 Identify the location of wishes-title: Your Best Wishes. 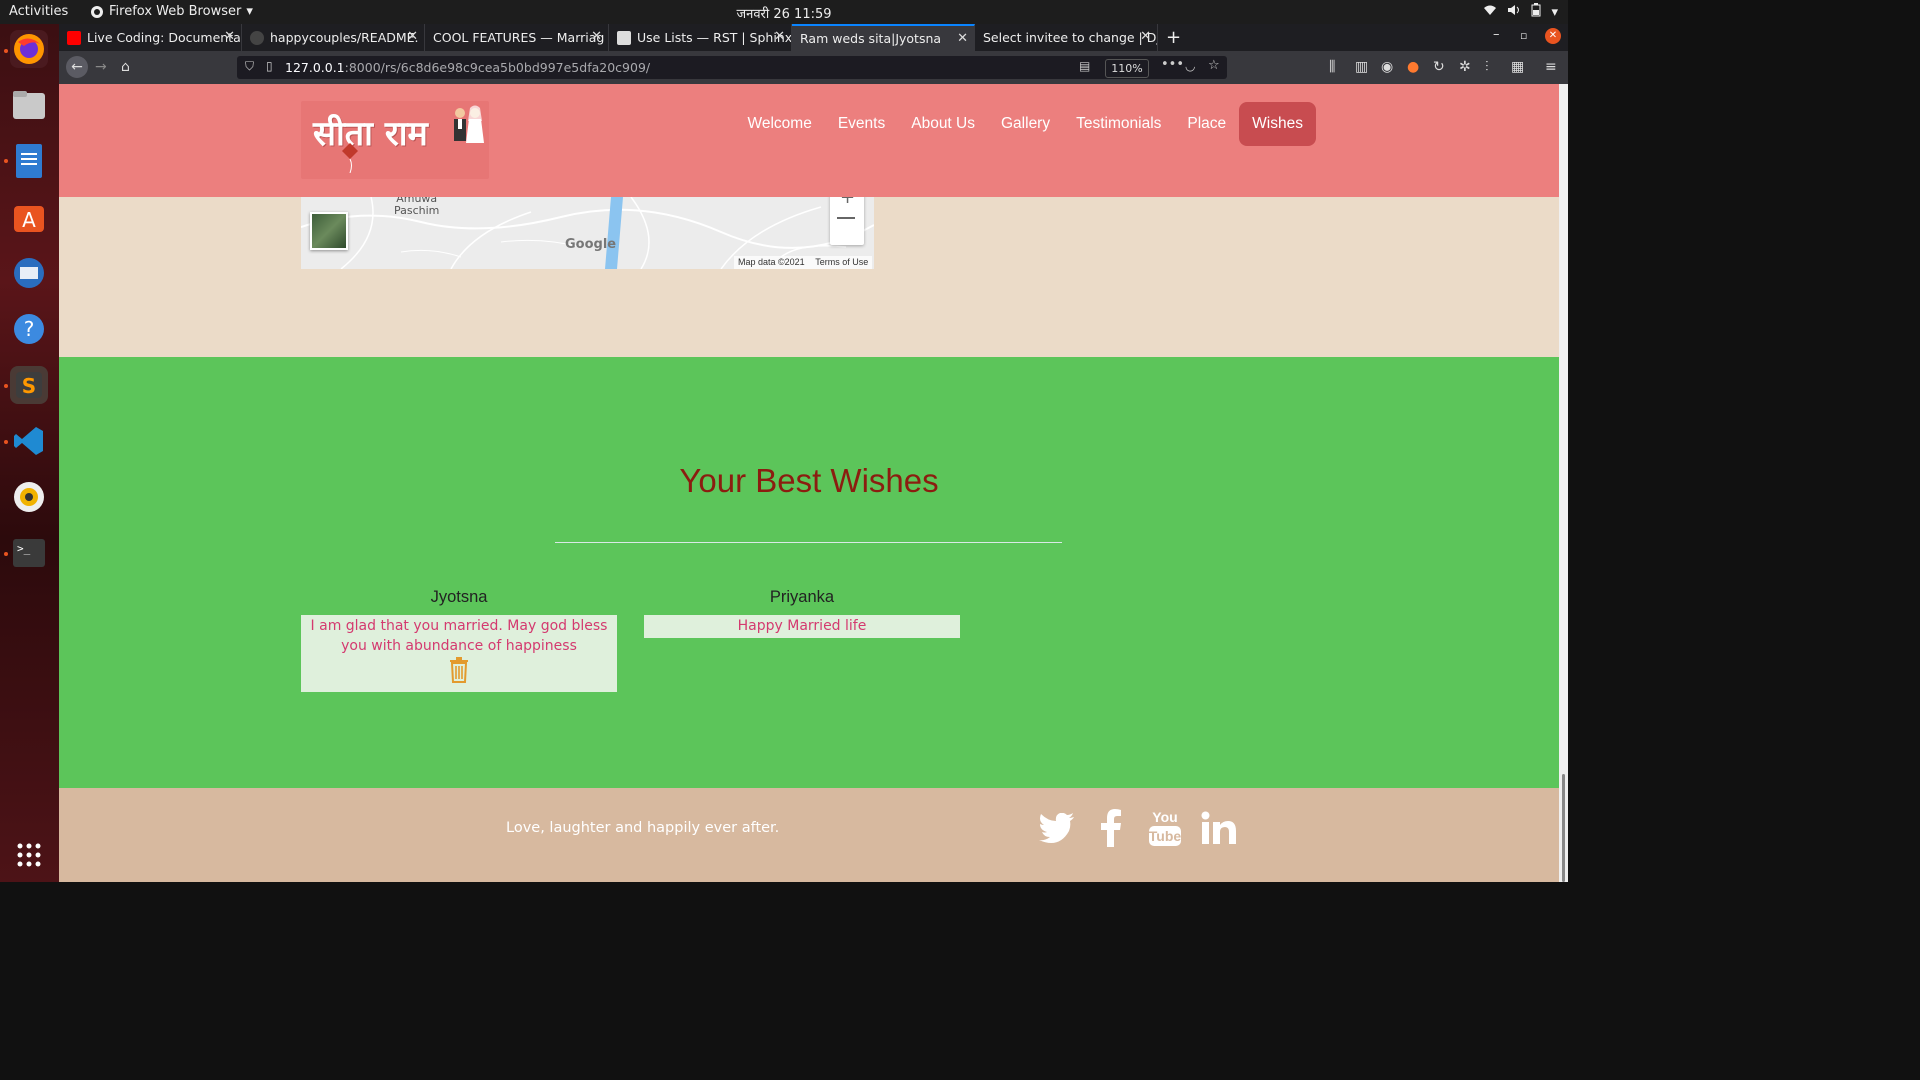
(809, 480).